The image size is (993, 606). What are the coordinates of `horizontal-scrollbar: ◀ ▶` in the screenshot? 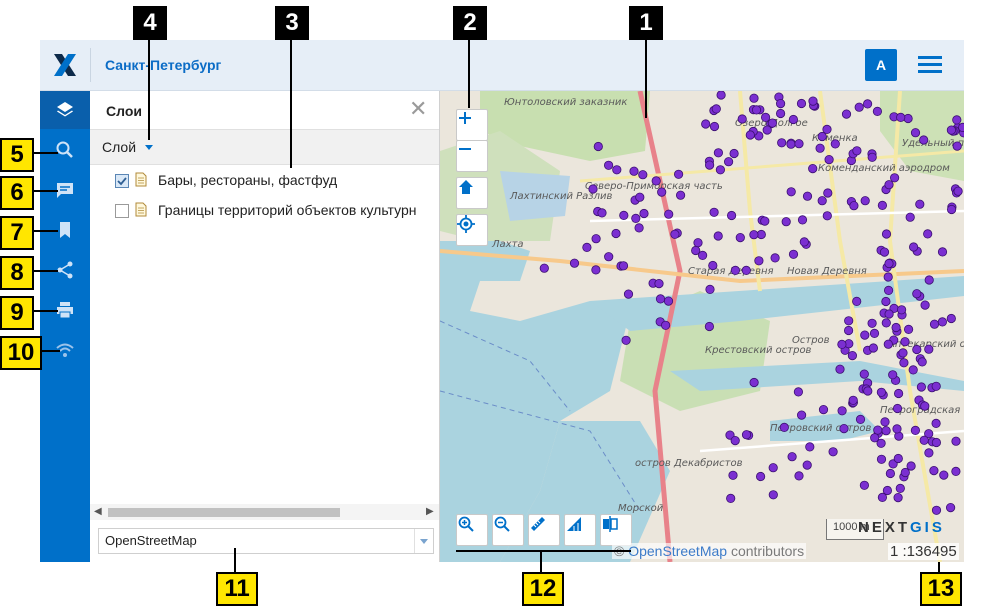 It's located at (264, 512).